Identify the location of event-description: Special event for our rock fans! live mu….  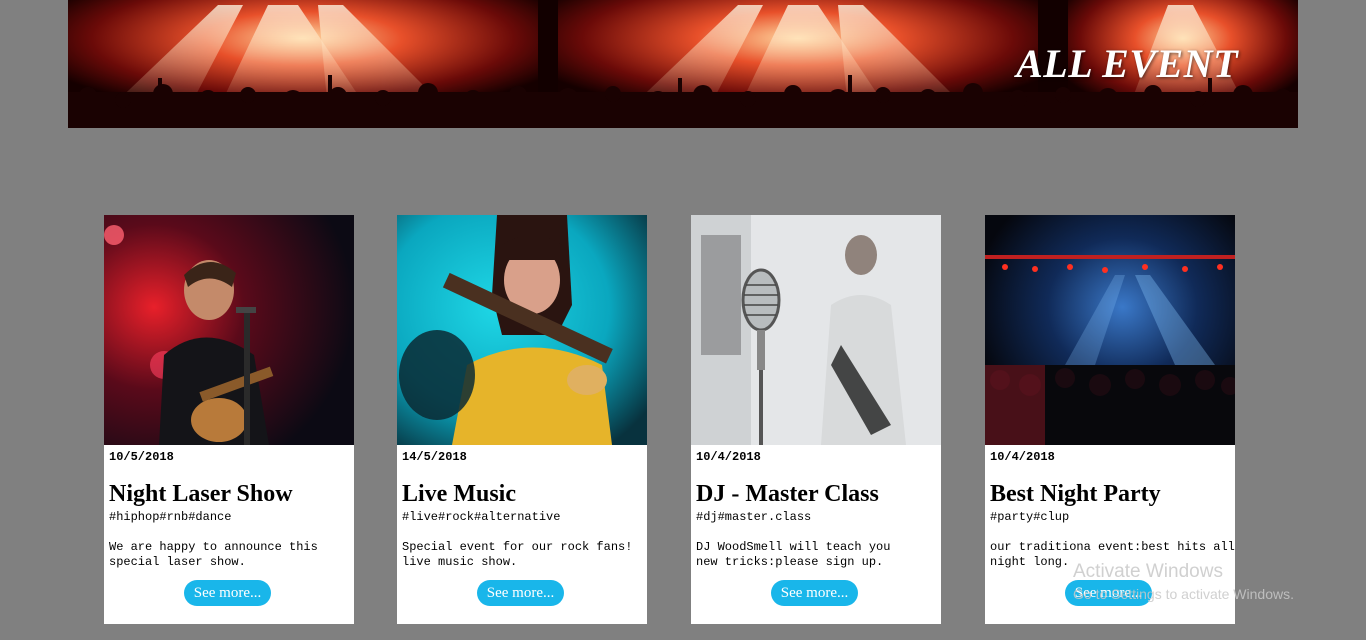
(524, 555).